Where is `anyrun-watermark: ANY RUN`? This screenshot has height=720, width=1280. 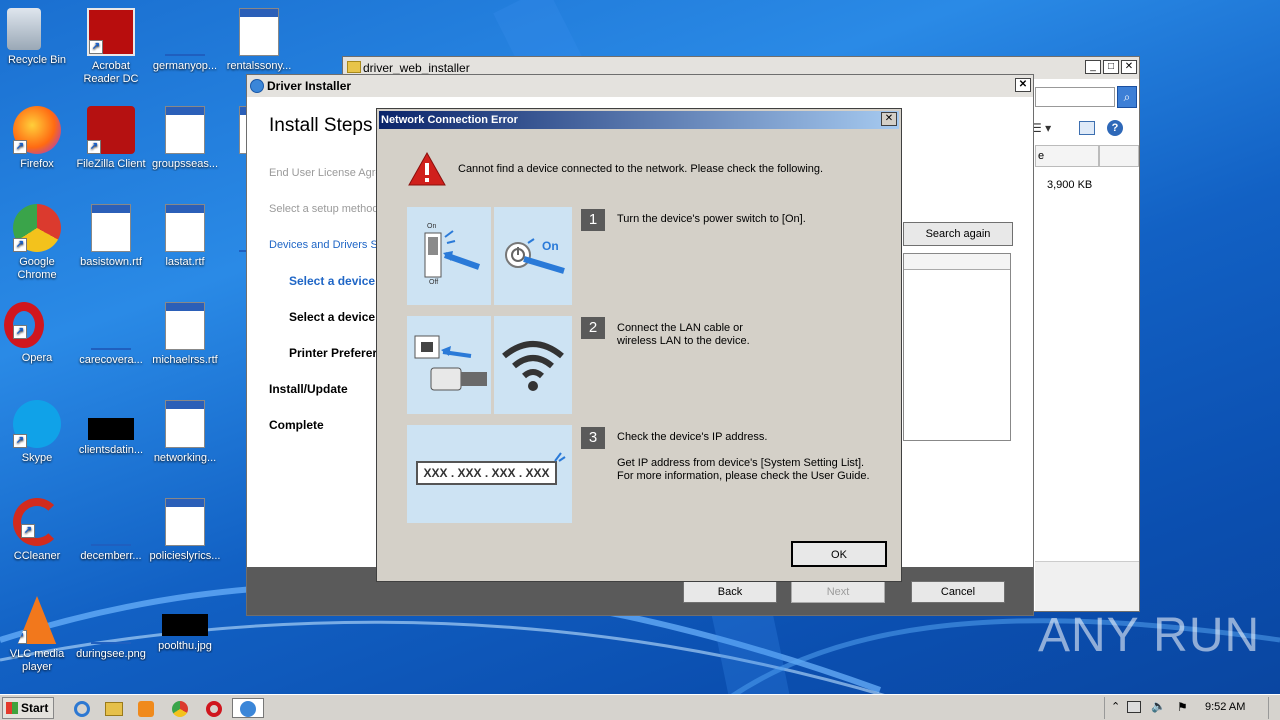 anyrun-watermark: ANY RUN is located at coordinates (1149, 635).